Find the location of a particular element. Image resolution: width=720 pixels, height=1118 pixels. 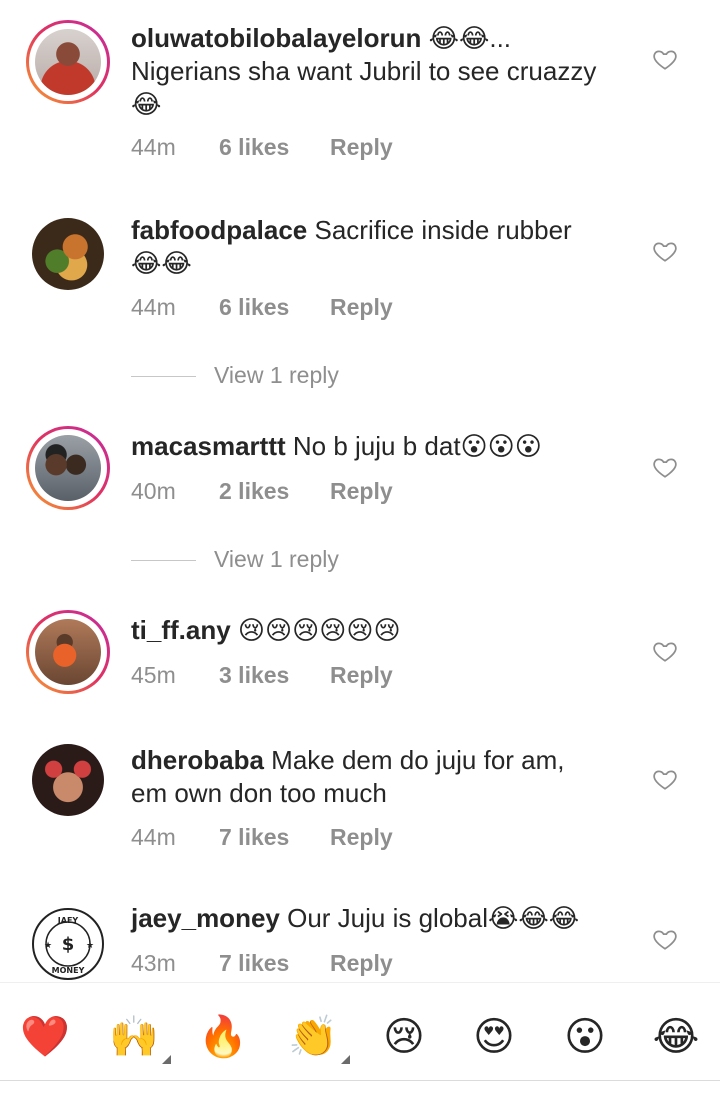

comment-username: dherobaba is located at coordinates (197, 760).